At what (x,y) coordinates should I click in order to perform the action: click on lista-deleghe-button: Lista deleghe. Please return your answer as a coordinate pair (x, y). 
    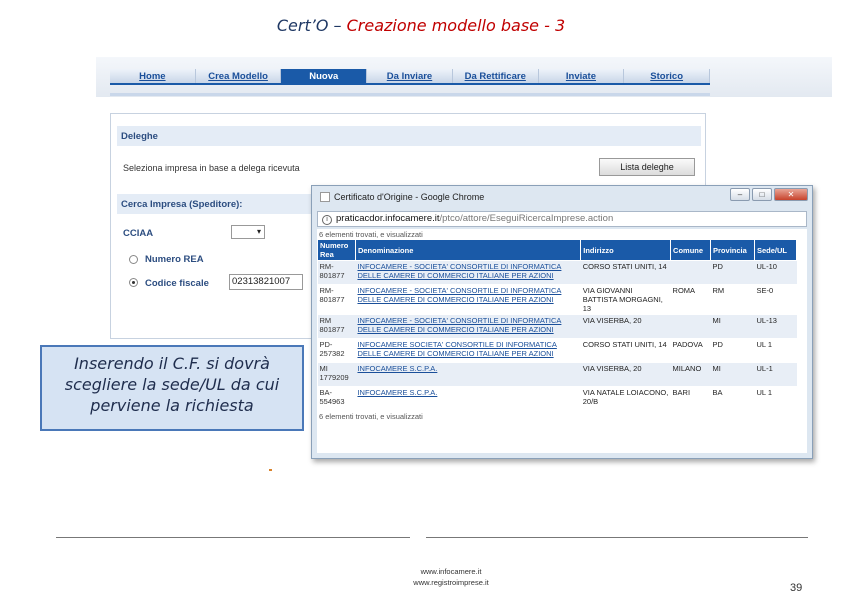
    Looking at the image, I should click on (647, 167).